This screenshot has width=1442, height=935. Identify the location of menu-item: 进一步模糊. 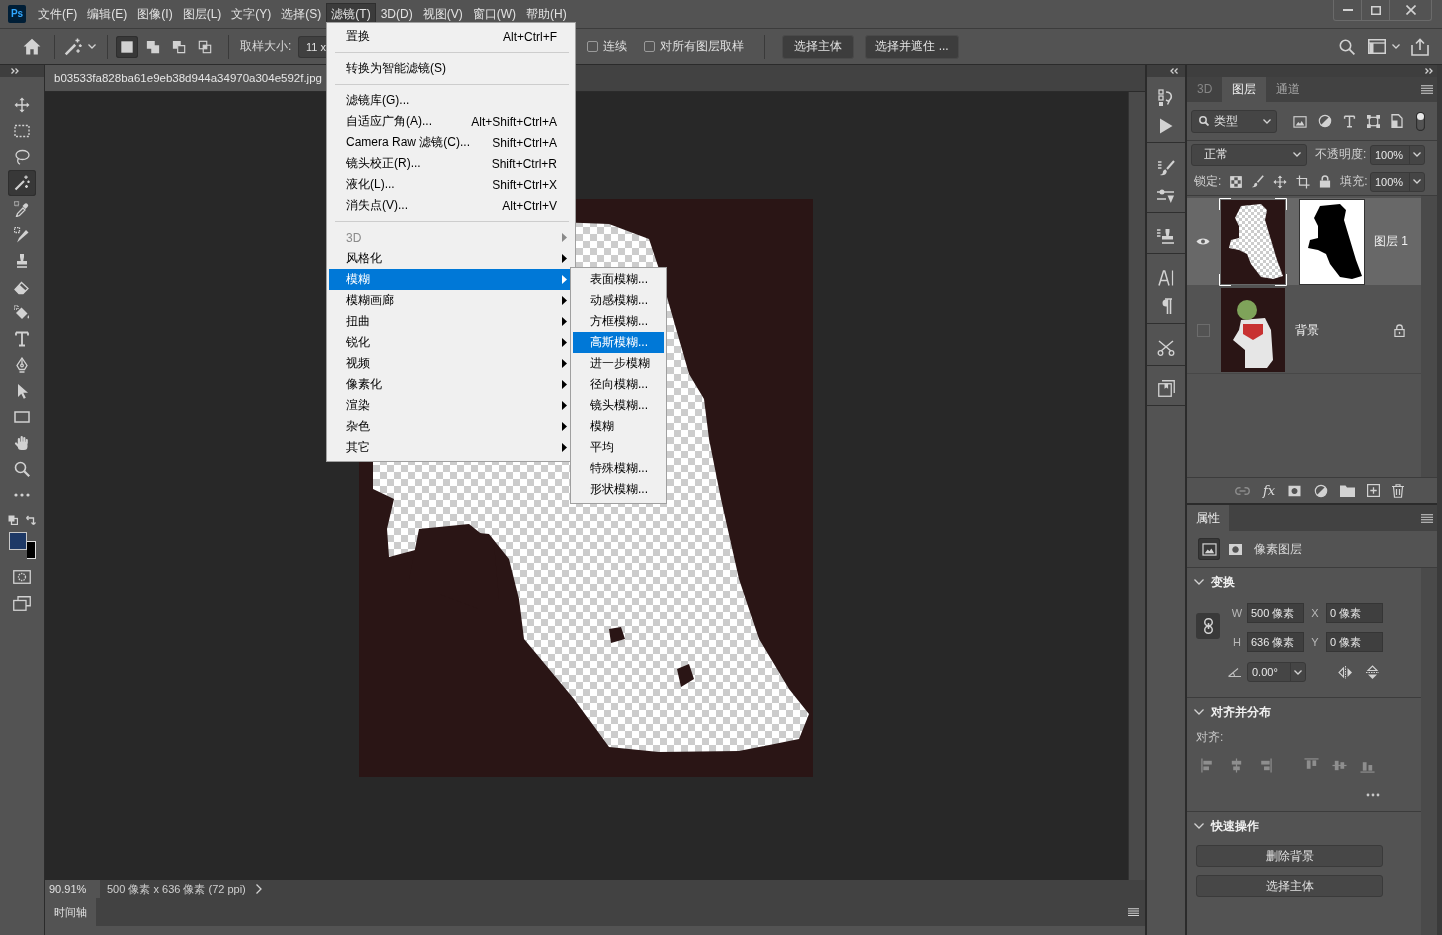
(618, 363).